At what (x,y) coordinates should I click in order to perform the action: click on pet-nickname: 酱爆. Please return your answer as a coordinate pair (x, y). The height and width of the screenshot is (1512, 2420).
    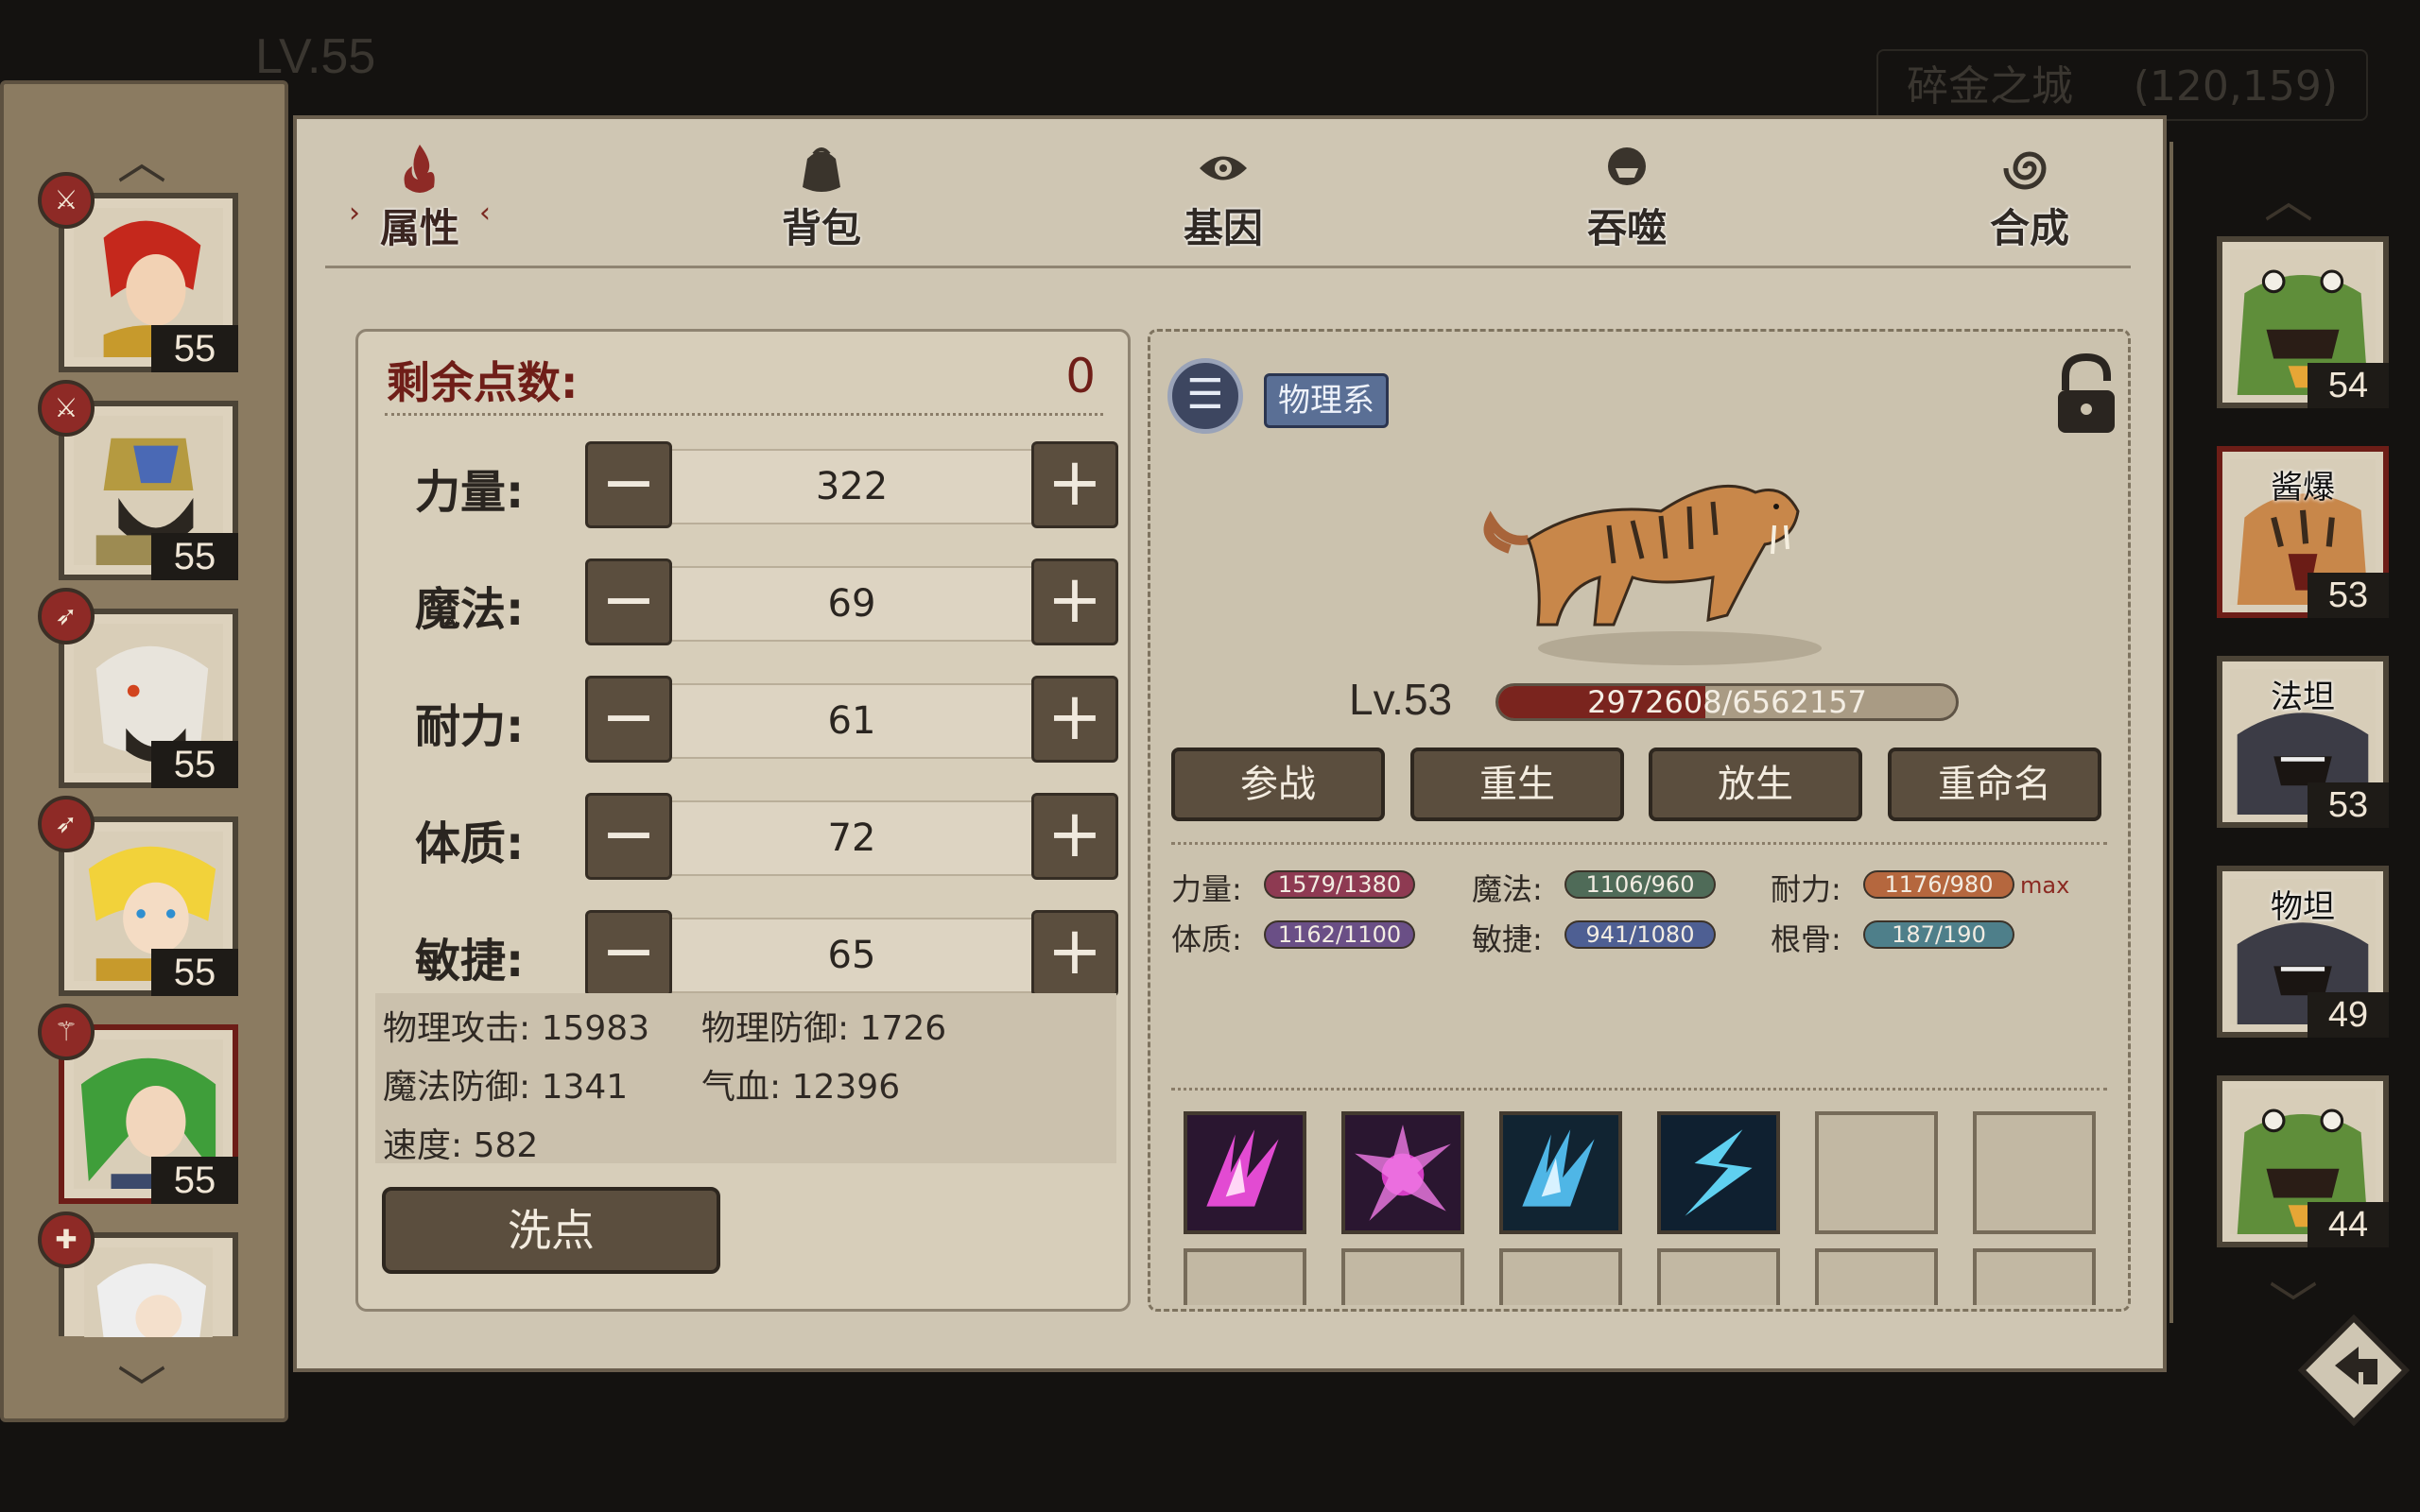
    Looking at the image, I should click on (2303, 488).